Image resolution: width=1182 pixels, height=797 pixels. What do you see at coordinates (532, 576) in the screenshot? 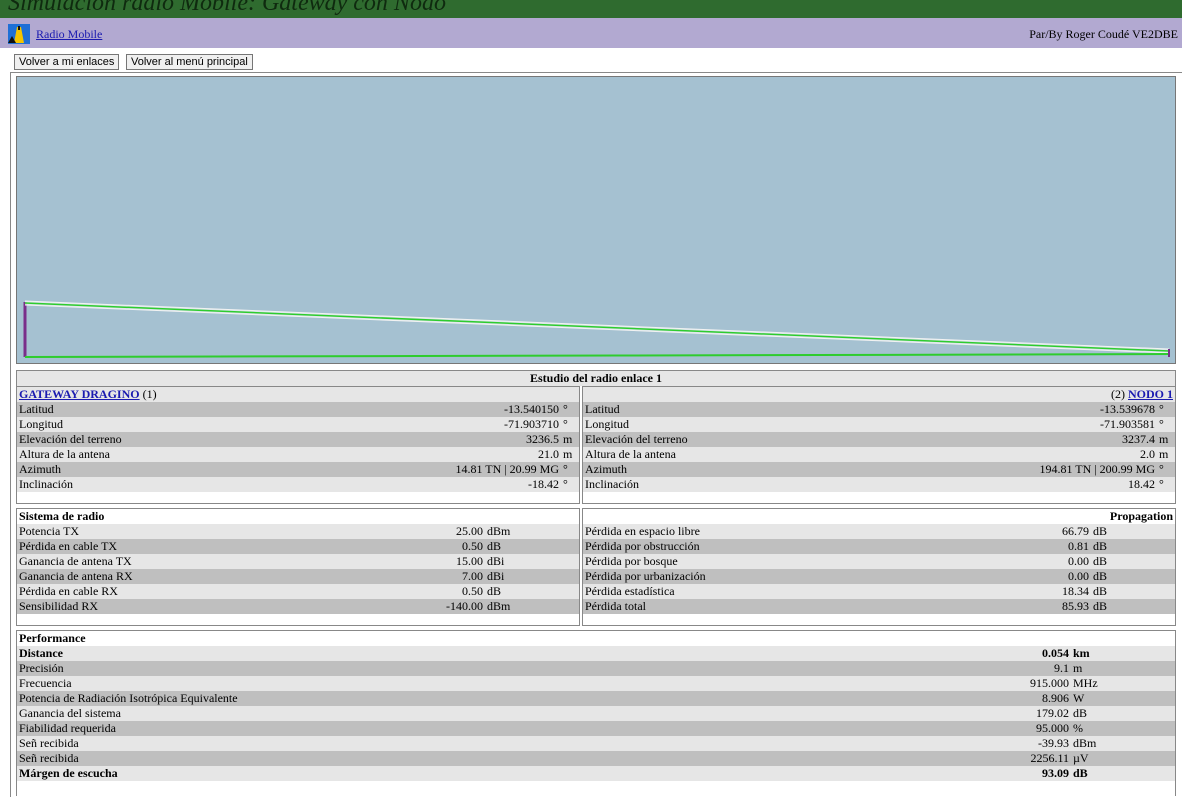
I see `cell-unit: dBi` at bounding box center [532, 576].